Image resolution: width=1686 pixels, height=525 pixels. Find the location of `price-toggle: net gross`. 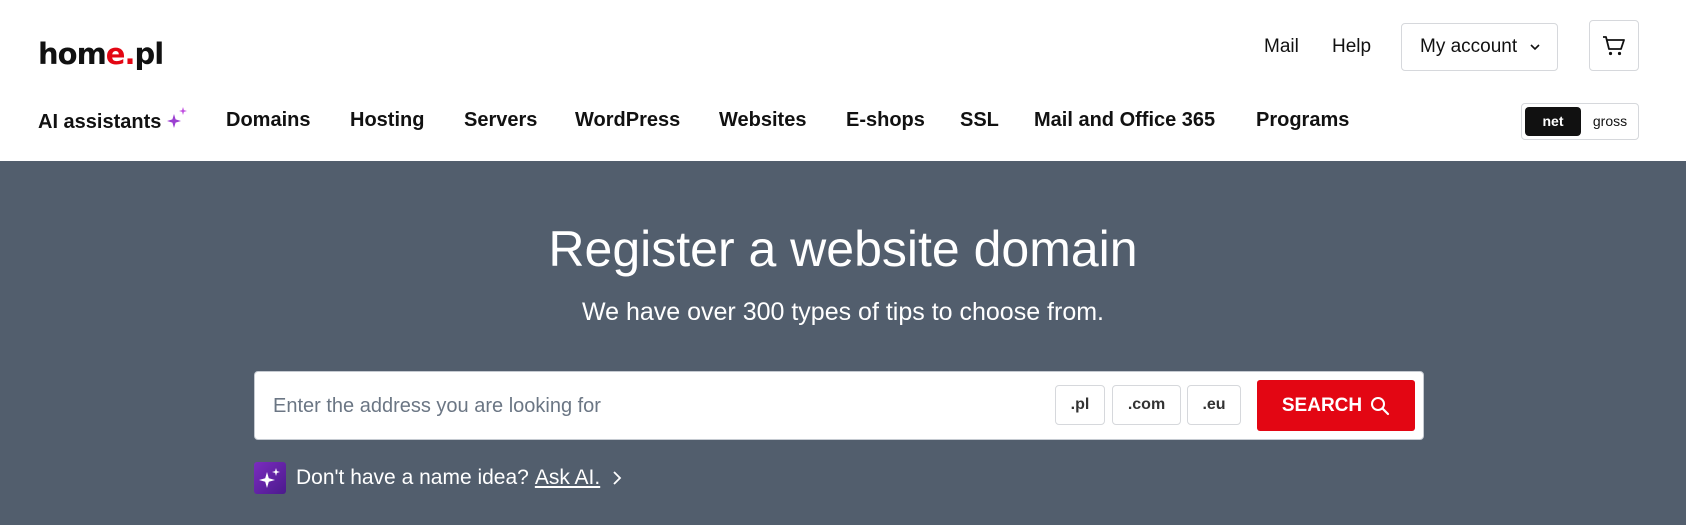

price-toggle: net gross is located at coordinates (1580, 121).